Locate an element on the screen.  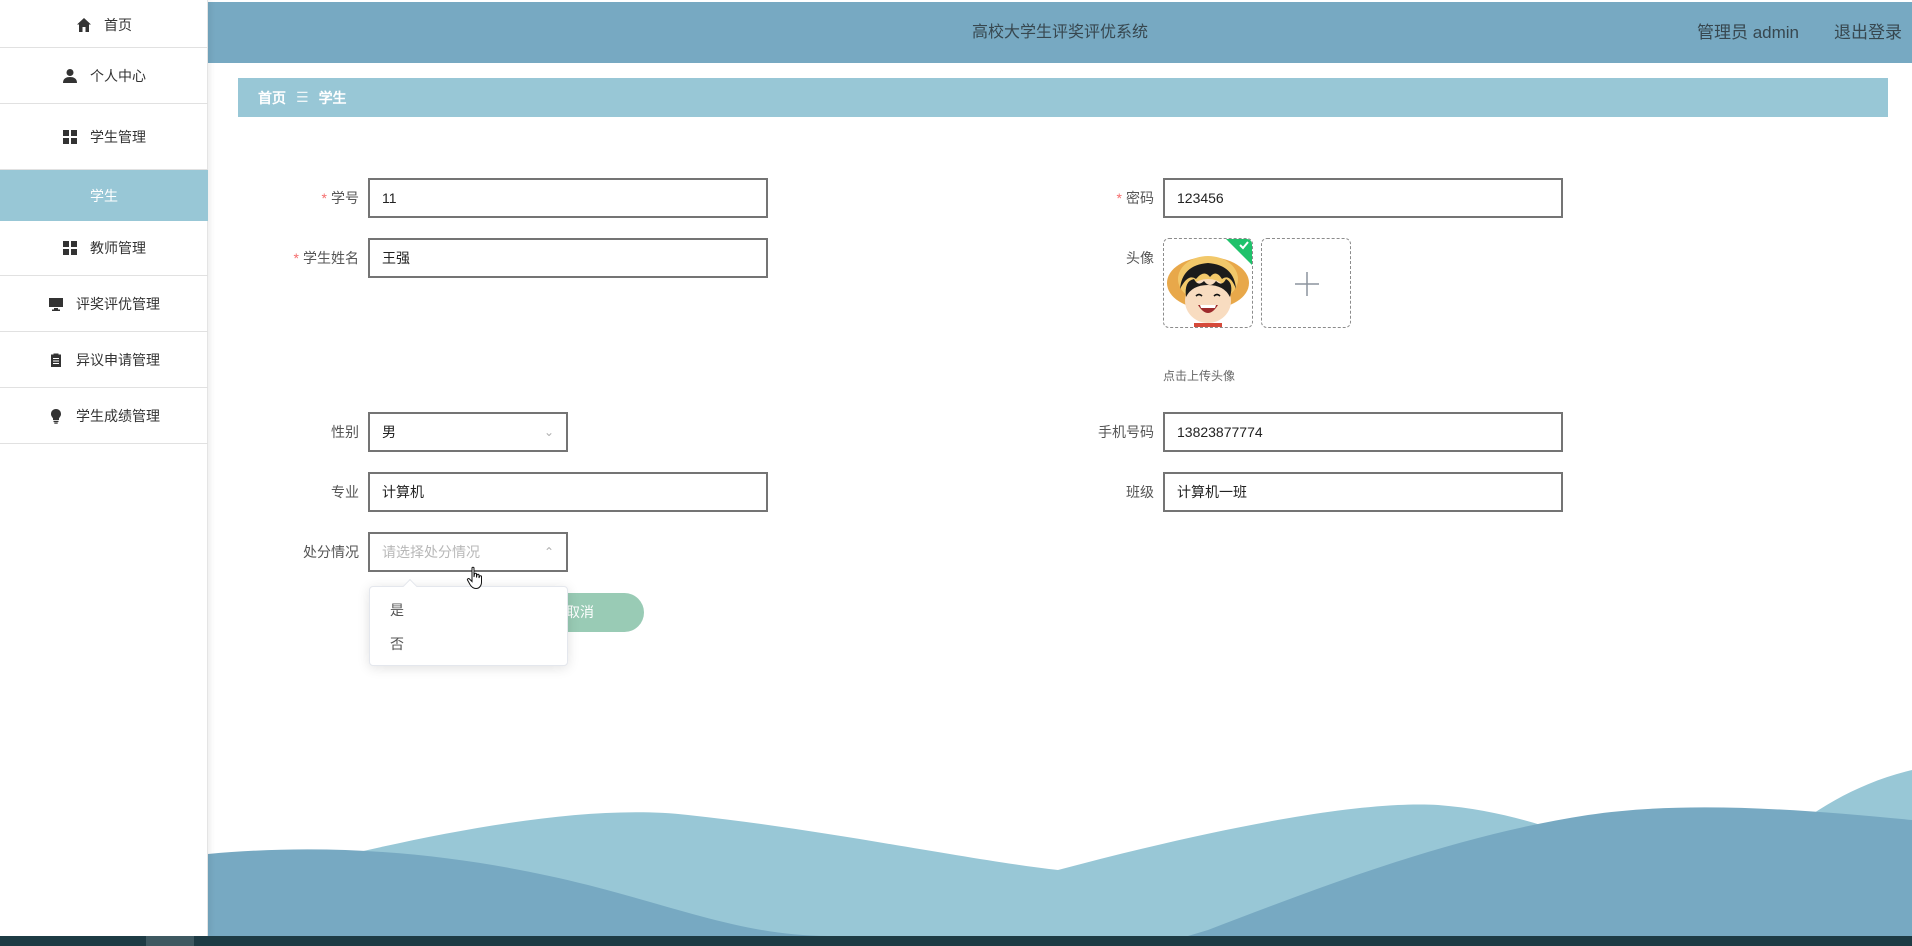
dropdown-option-yes: 是 is located at coordinates (468, 610).